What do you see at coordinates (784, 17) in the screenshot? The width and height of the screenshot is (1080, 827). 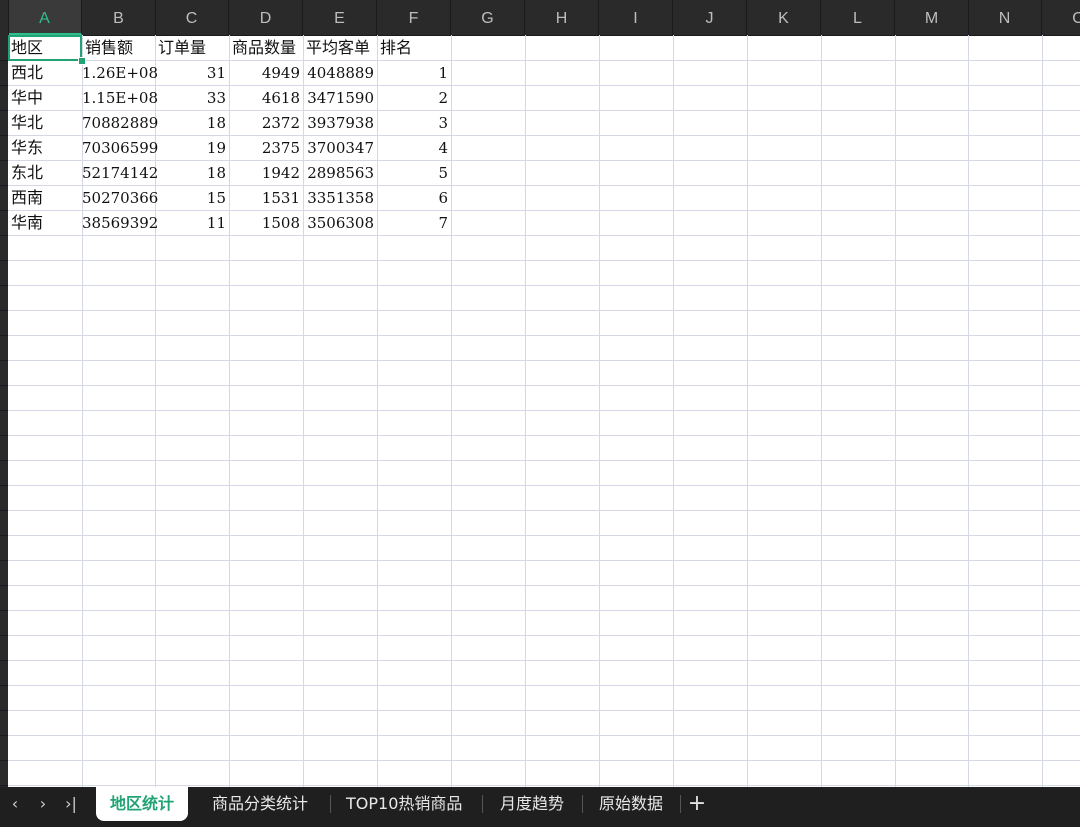 I see `column-header-k: K` at bounding box center [784, 17].